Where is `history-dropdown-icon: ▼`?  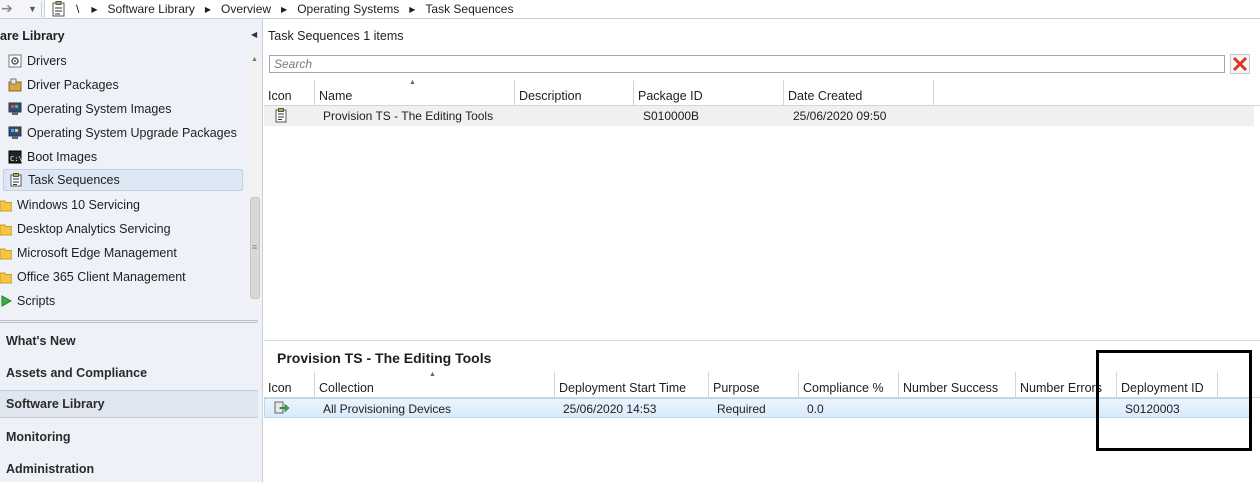 history-dropdown-icon: ▼ is located at coordinates (33, 9).